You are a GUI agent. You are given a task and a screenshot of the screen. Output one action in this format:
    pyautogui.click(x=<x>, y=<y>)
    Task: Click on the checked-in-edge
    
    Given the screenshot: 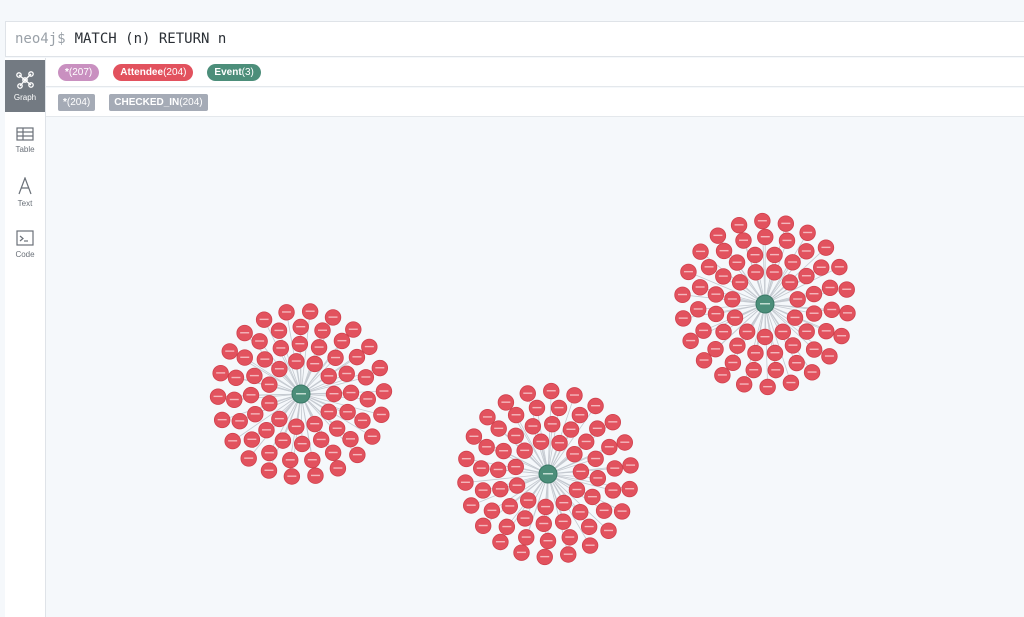 What is the action you would take?
    pyautogui.click(x=549, y=433)
    